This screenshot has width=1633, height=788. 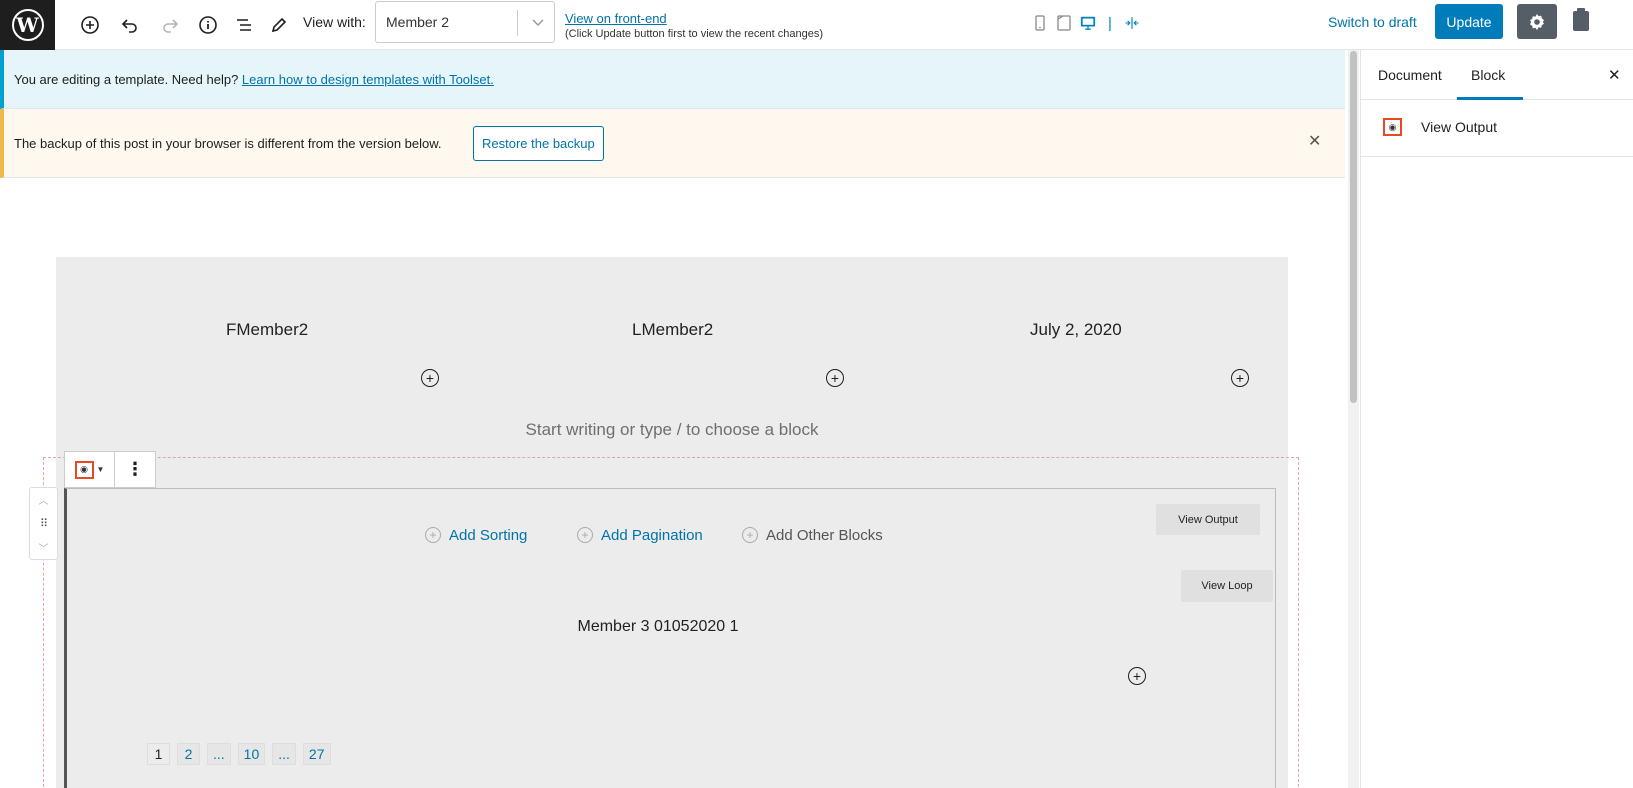 What do you see at coordinates (100, 469) in the screenshot?
I see `caret-down-icon: ▼` at bounding box center [100, 469].